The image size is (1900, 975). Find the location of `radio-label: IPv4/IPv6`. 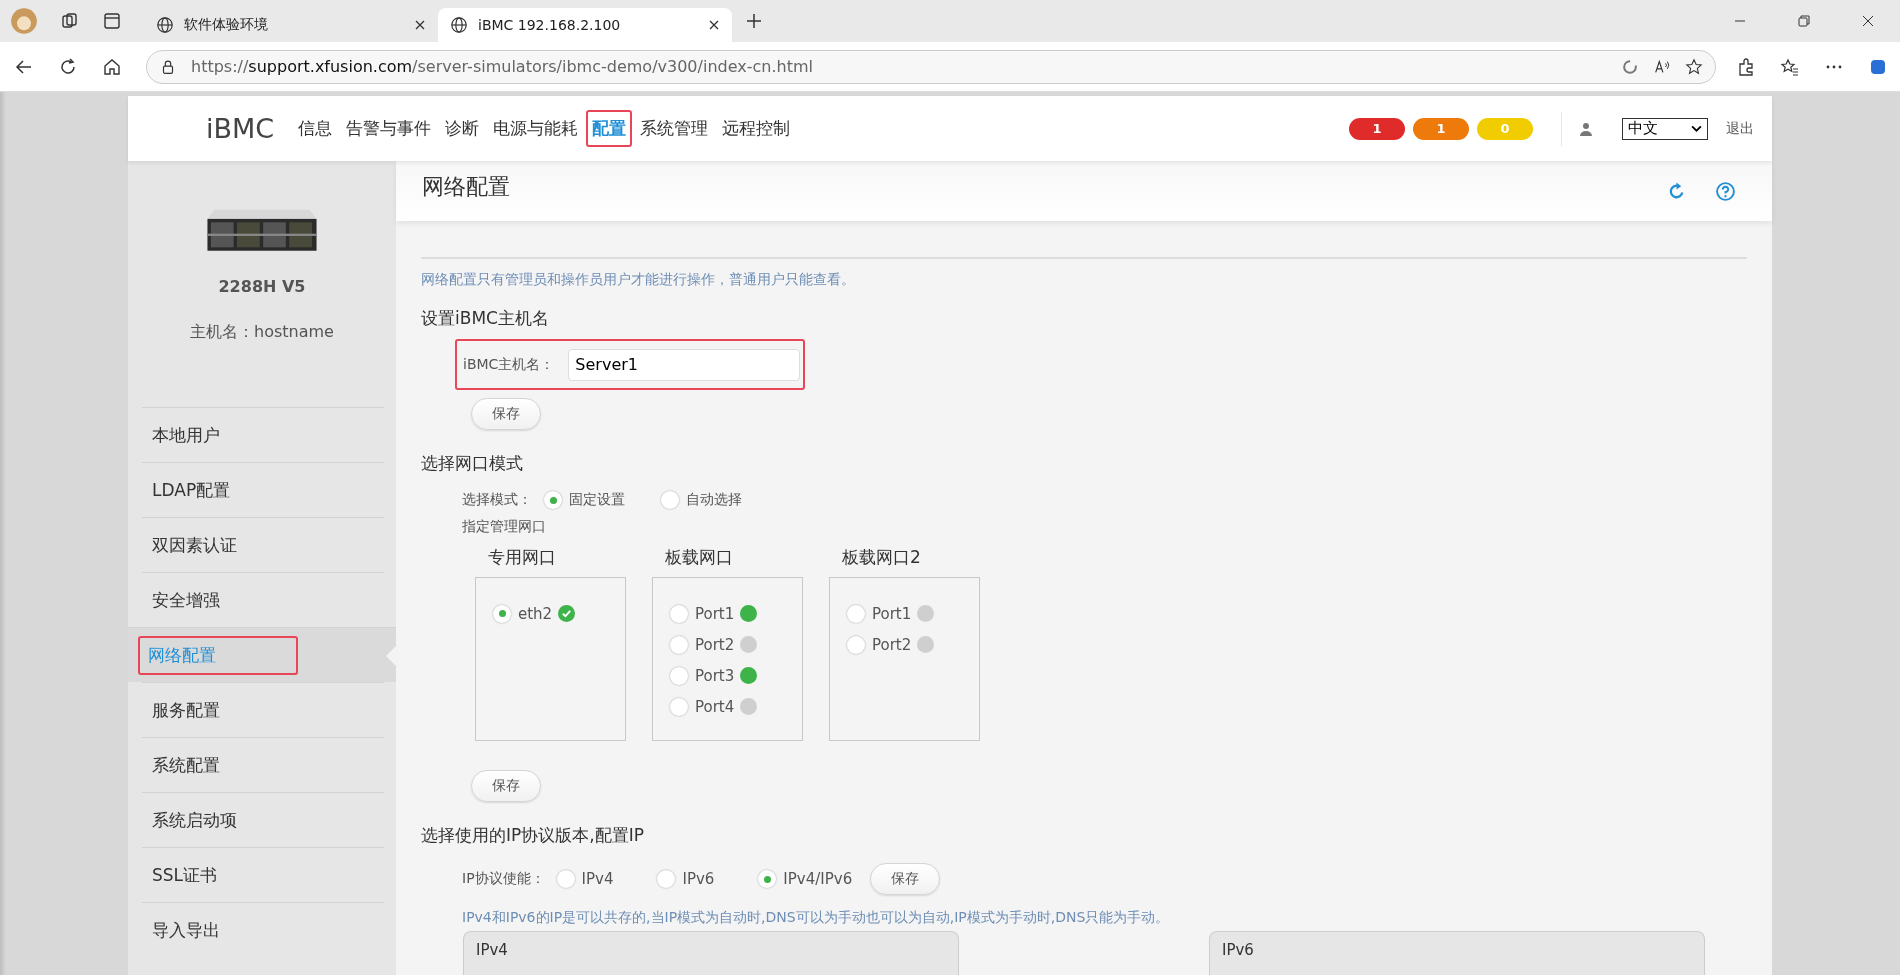

radio-label: IPv4/IPv6 is located at coordinates (818, 879).